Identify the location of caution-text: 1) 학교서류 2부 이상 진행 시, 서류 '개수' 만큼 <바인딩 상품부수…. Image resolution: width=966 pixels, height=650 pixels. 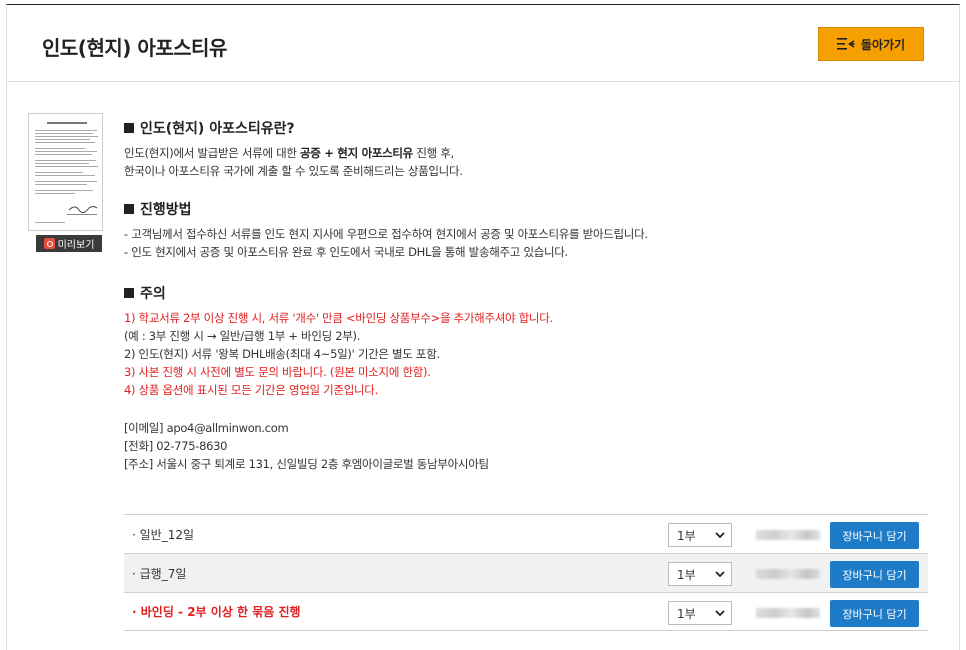
(524, 354).